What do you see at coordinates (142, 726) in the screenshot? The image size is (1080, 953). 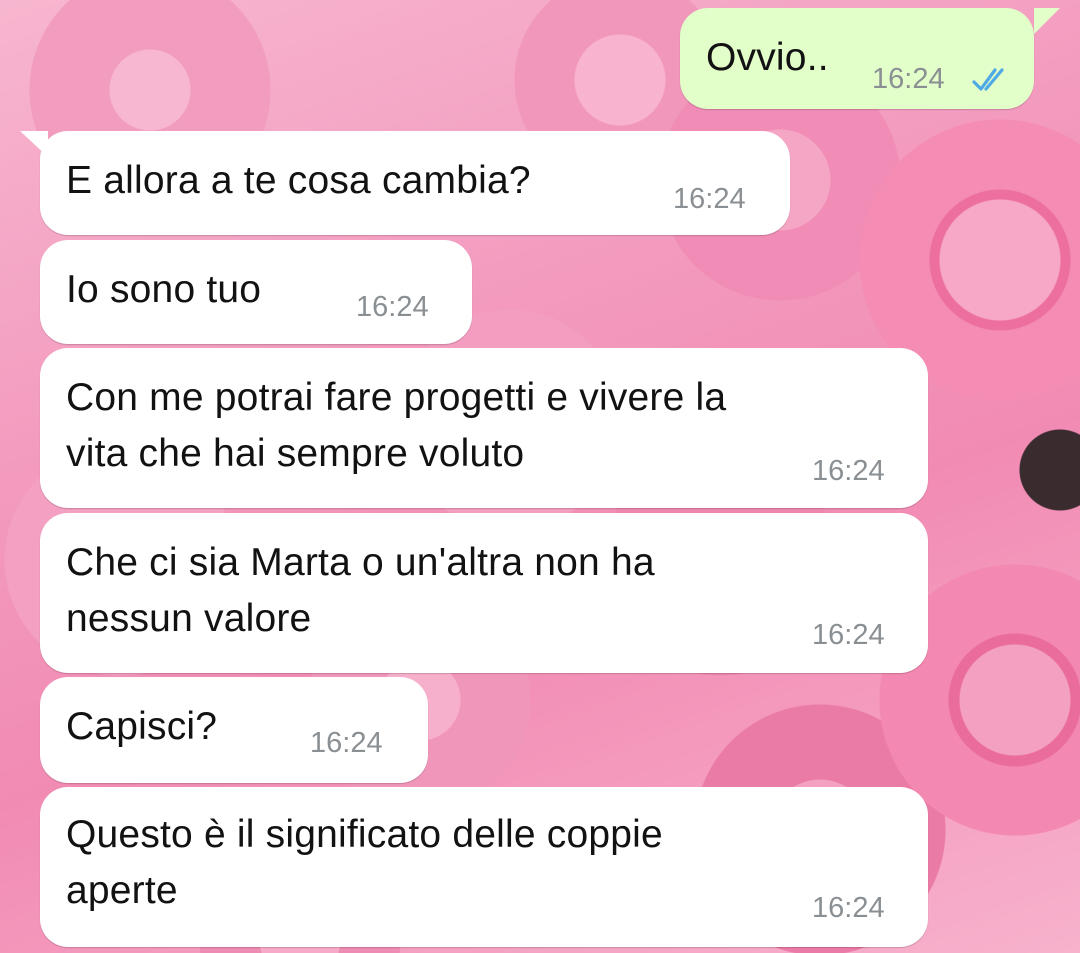 I see `message-text: Capisci?` at bounding box center [142, 726].